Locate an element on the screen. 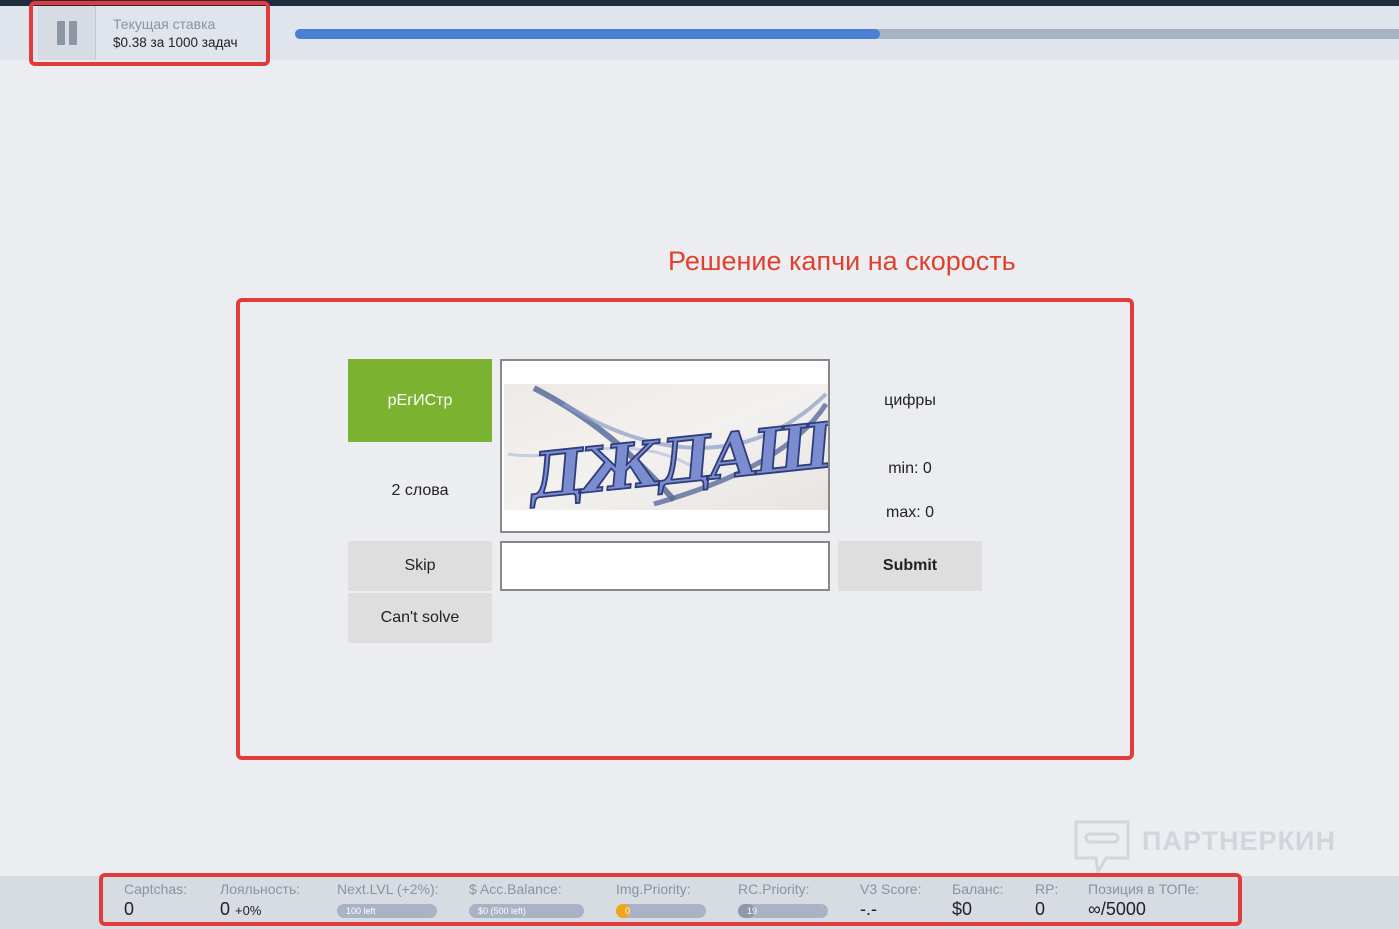 Image resolution: width=1399 pixels, height=929 pixels. captcha-image: ДЖДАШ is located at coordinates (666, 447).